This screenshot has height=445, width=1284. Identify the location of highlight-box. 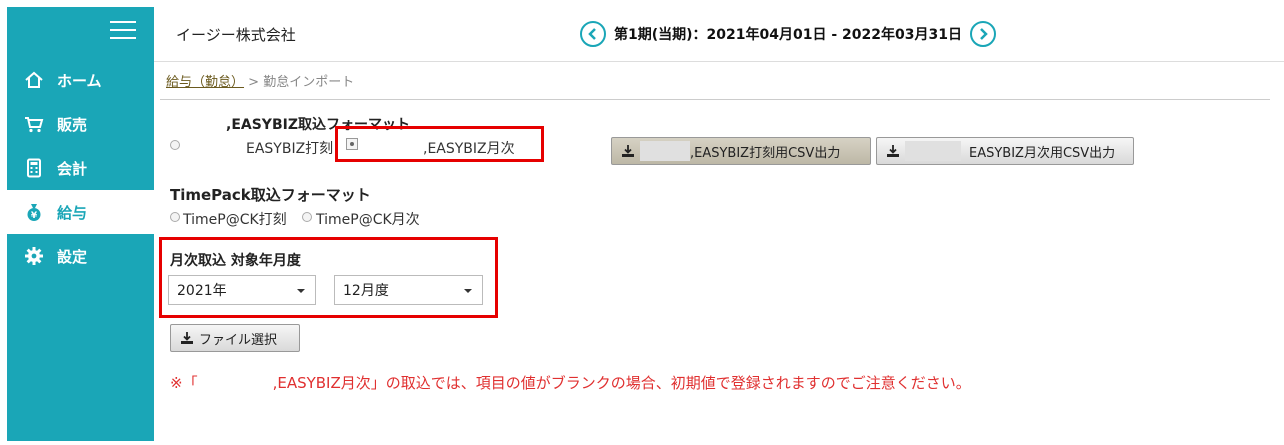
(439, 144).